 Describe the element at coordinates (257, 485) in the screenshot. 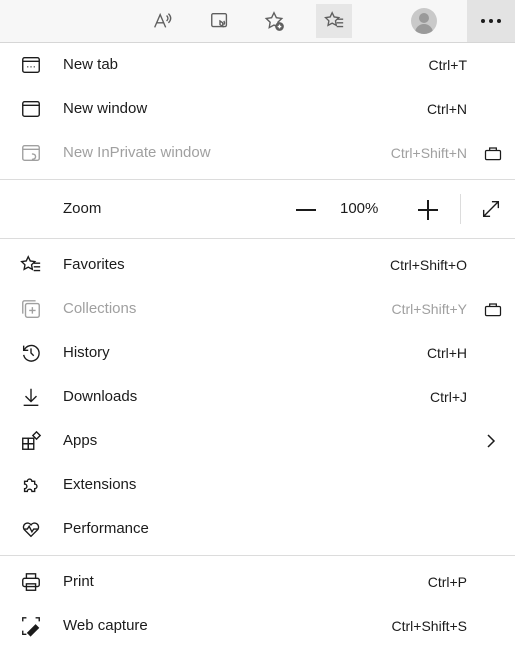

I see `menu-item-extensions: Extensions` at that location.